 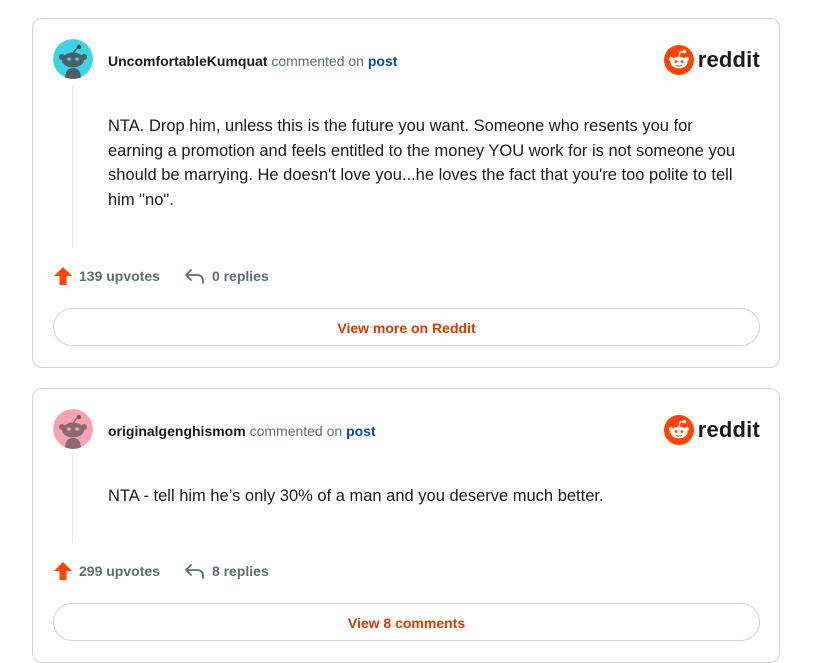 I want to click on reply-count: 0 replies, so click(x=240, y=276).